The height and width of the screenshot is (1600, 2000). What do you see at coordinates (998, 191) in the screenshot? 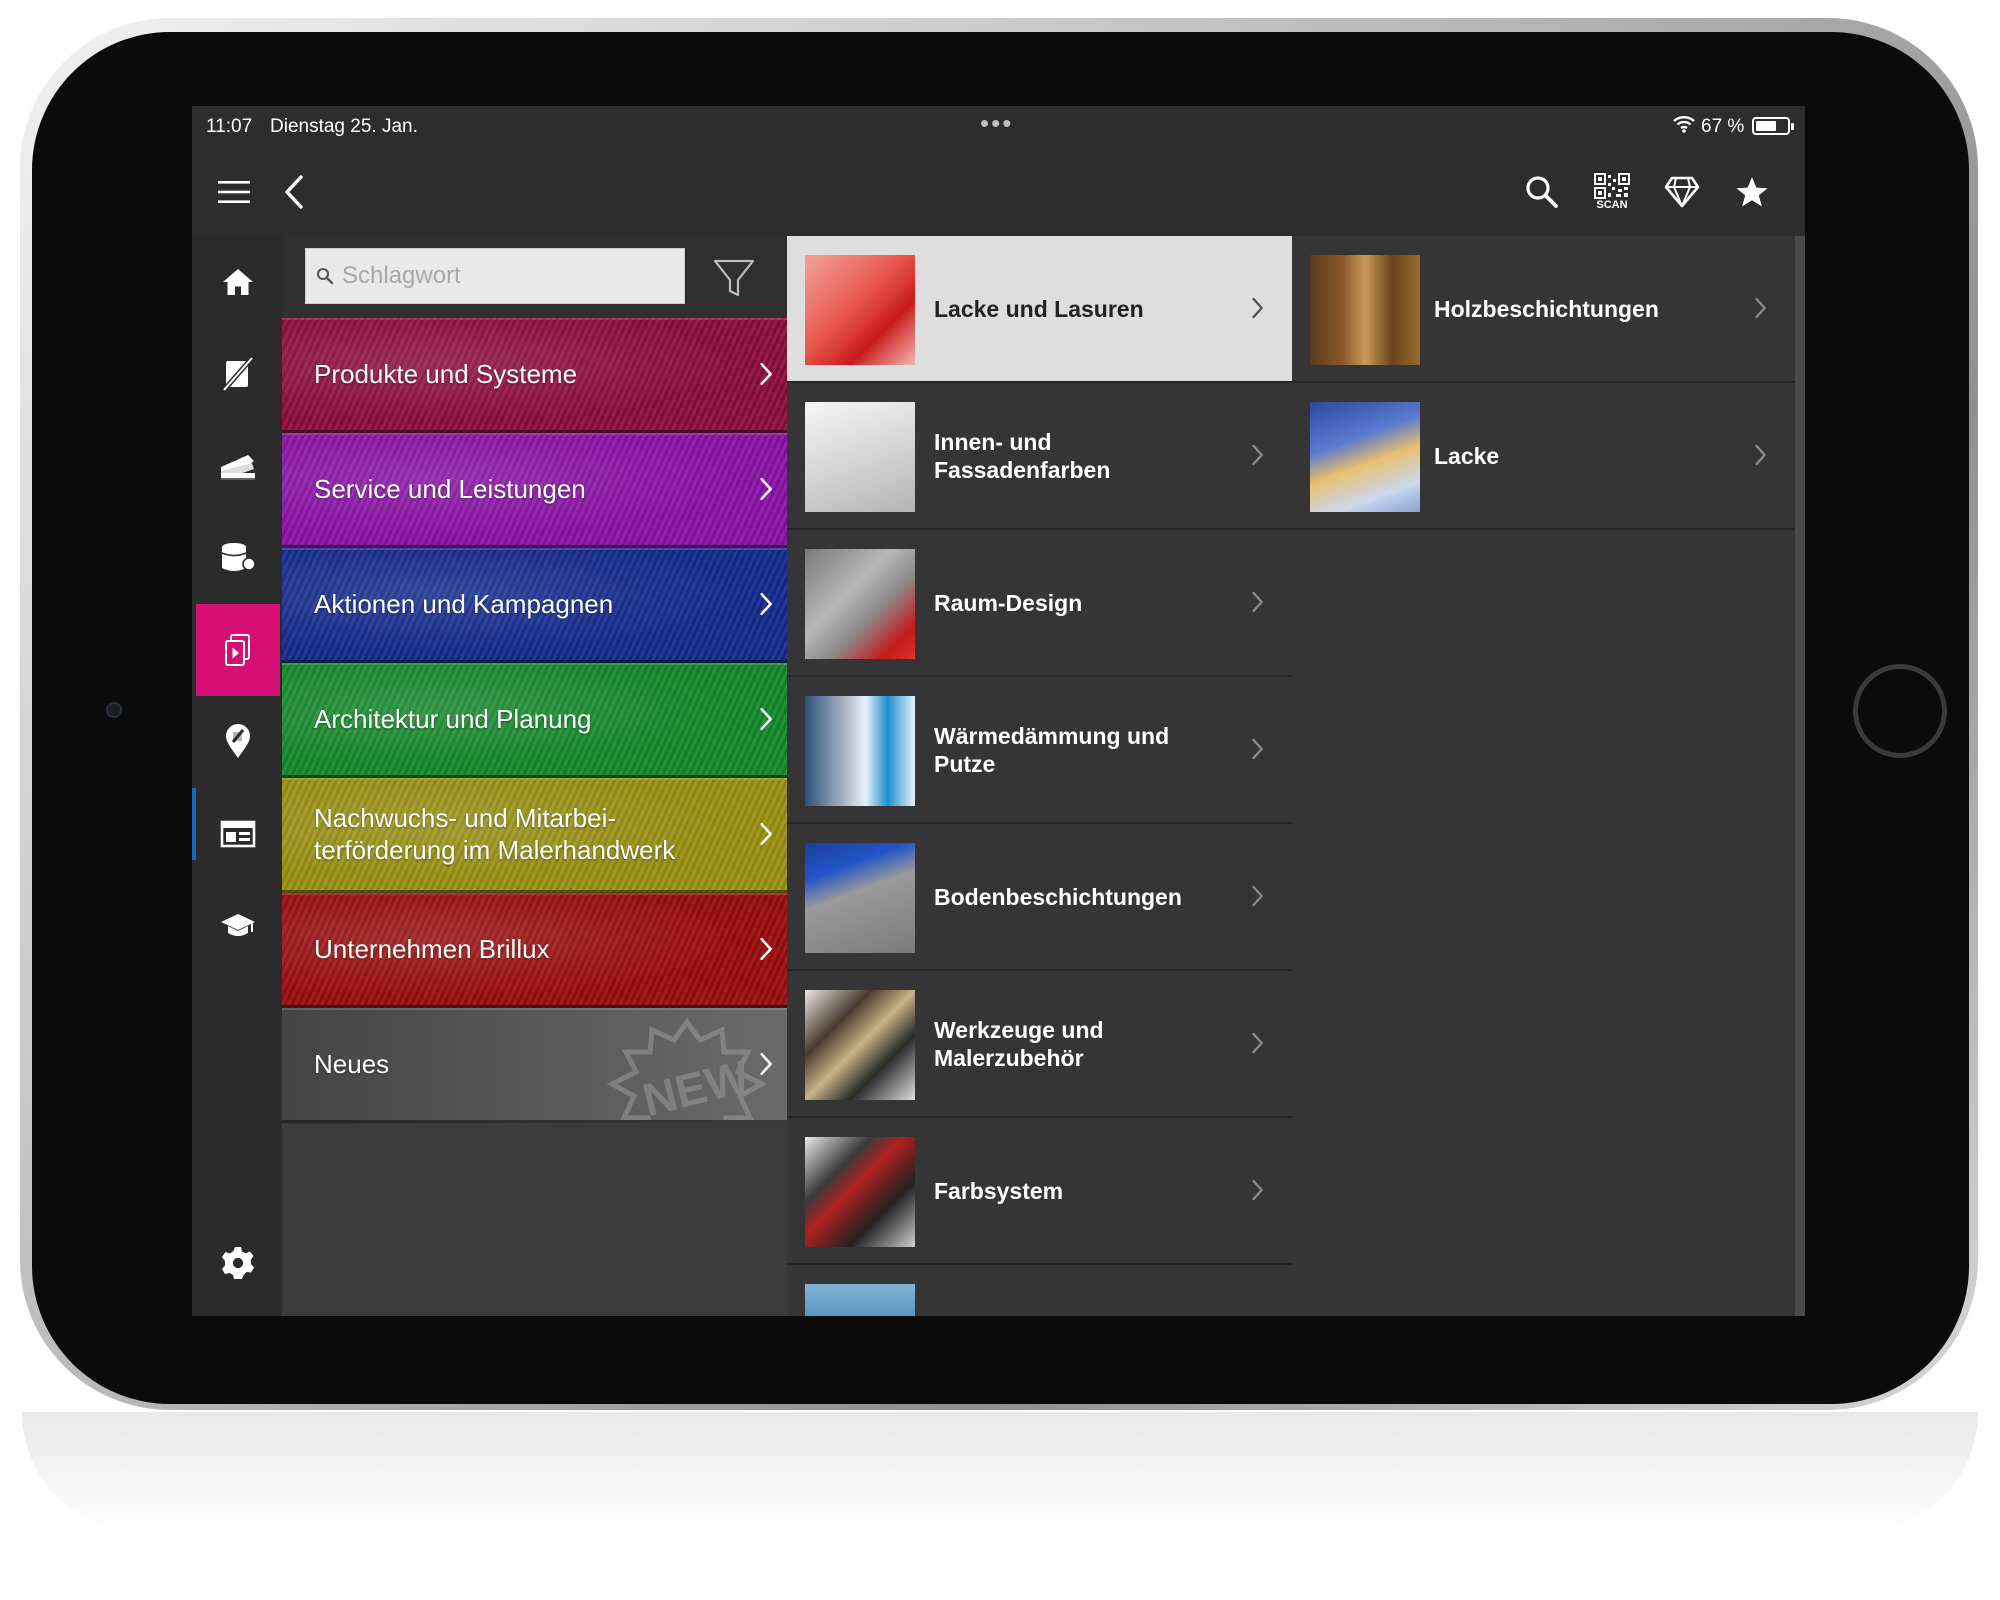
I see `top-toolbar: SCAN` at bounding box center [998, 191].